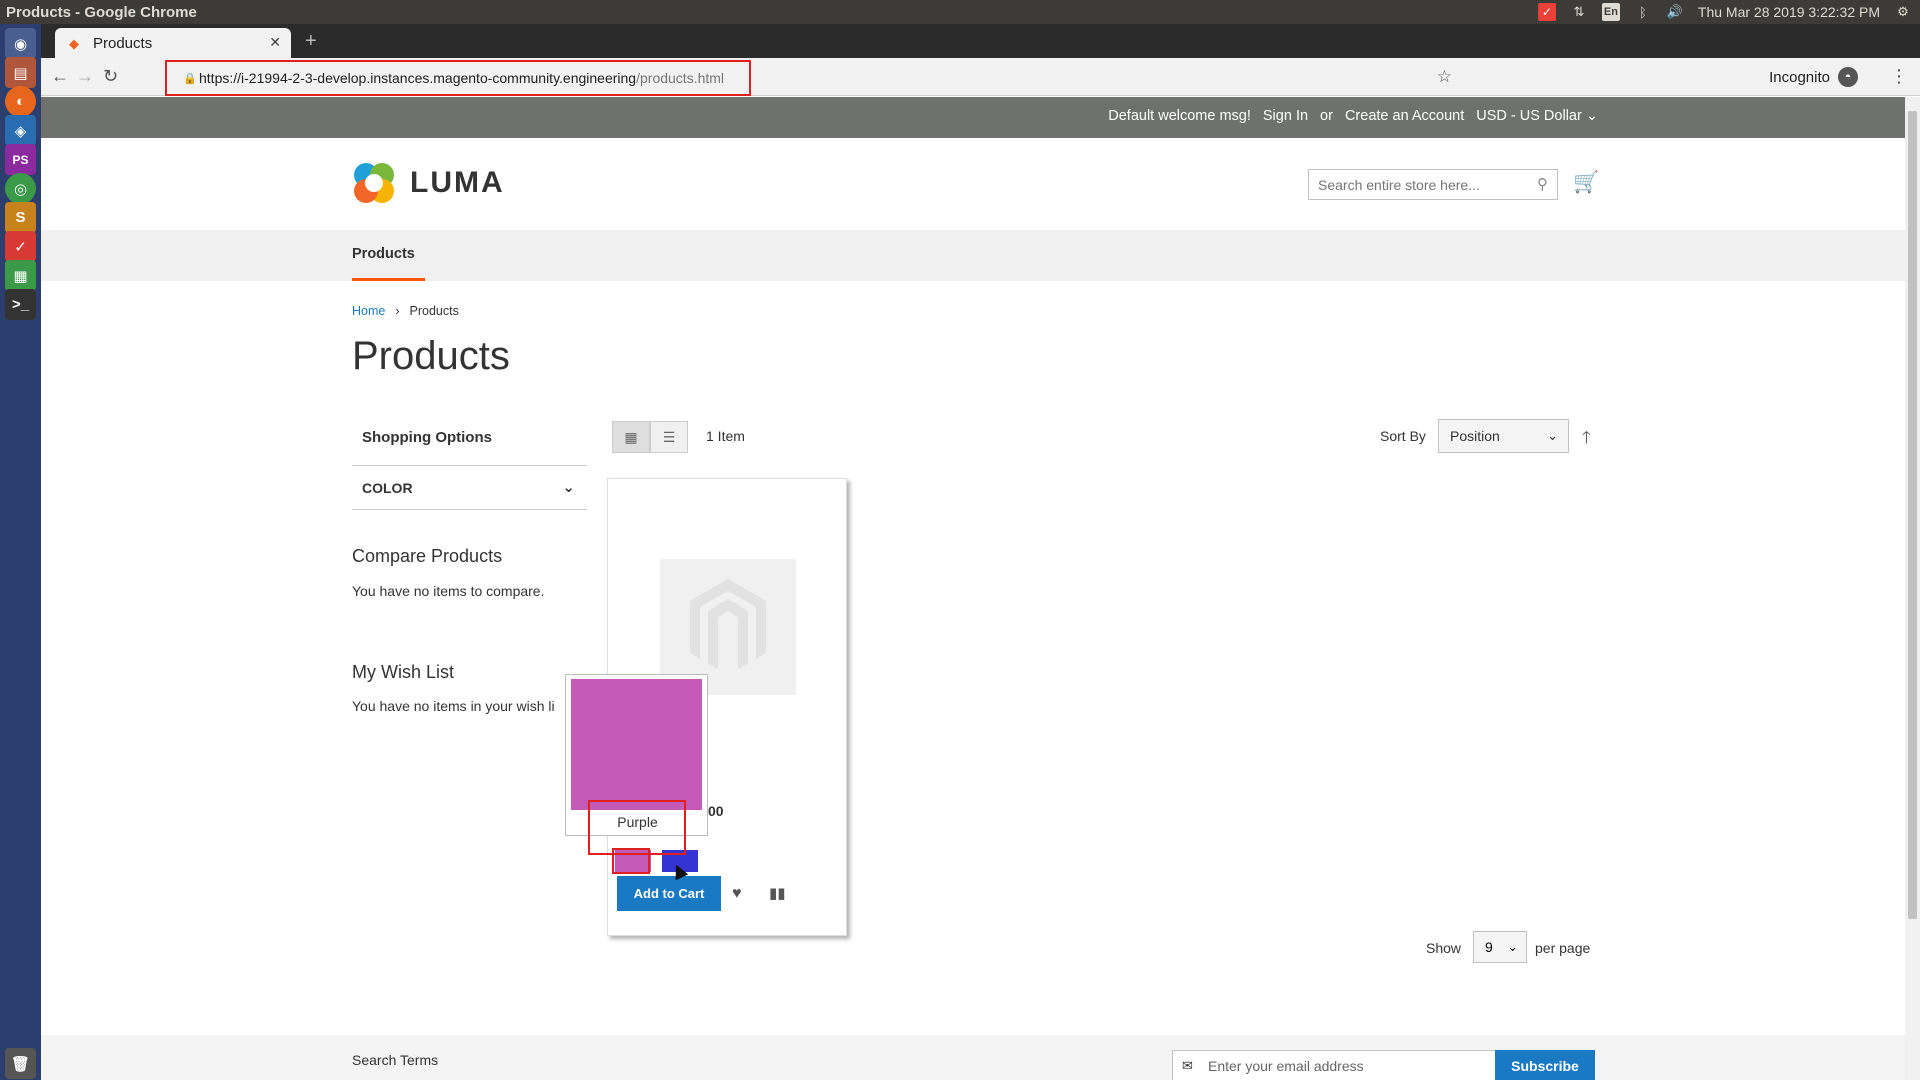 This screenshot has height=1080, width=1920. What do you see at coordinates (190, 79) in the screenshot?
I see `lock-icon: 🔒` at bounding box center [190, 79].